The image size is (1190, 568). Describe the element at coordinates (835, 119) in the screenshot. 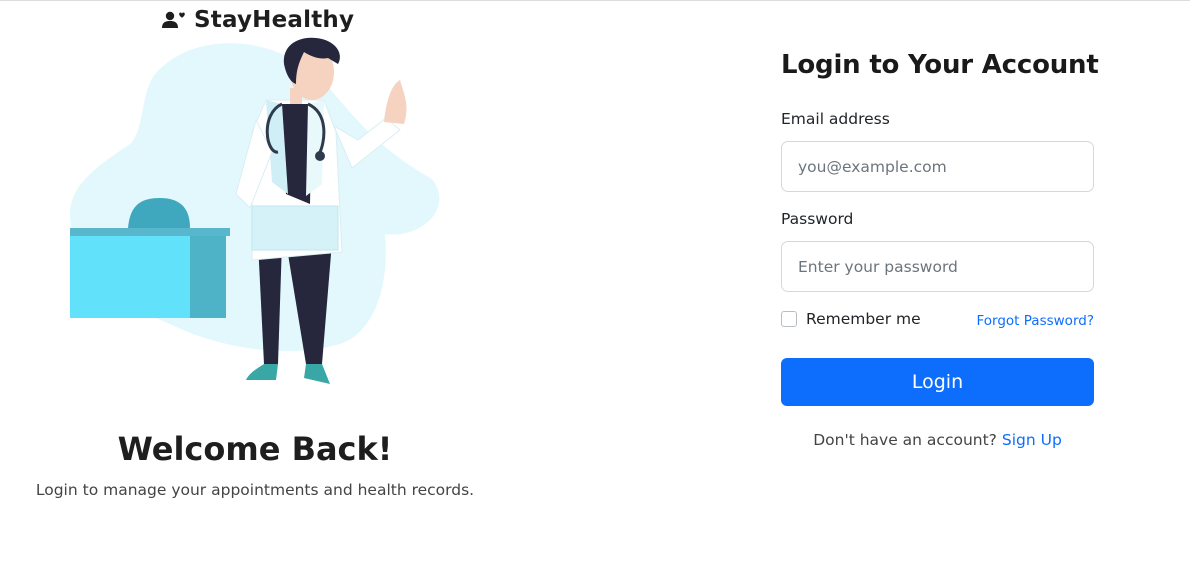

I see `email-label: Email address` at that location.